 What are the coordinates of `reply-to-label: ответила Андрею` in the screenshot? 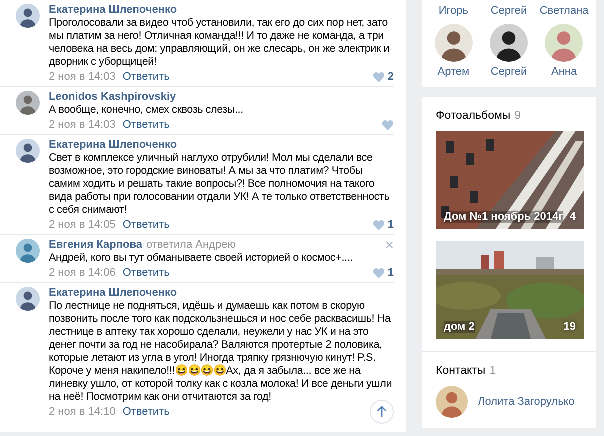 It's located at (191, 245).